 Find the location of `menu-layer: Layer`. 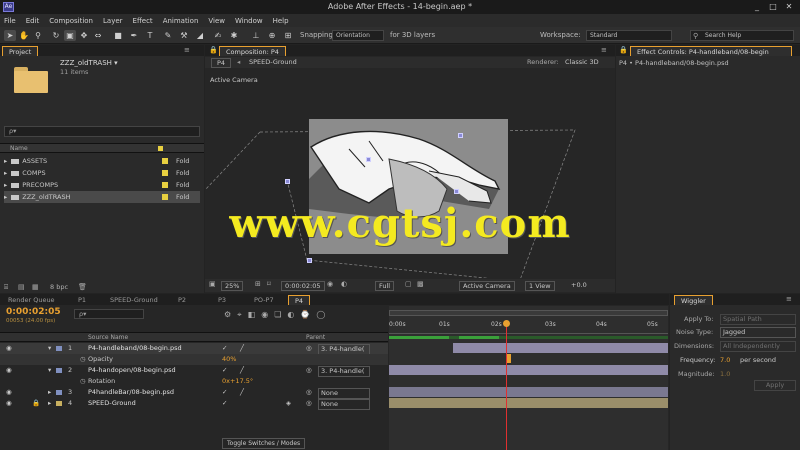

menu-layer: Layer is located at coordinates (113, 21).